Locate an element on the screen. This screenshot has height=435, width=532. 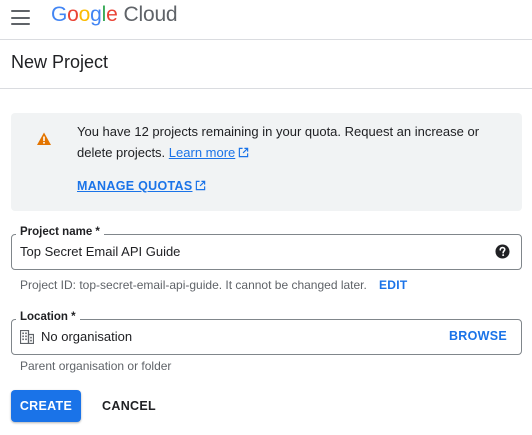
manage-quotas-label: MANAGE QUOTAS is located at coordinates (135, 186).